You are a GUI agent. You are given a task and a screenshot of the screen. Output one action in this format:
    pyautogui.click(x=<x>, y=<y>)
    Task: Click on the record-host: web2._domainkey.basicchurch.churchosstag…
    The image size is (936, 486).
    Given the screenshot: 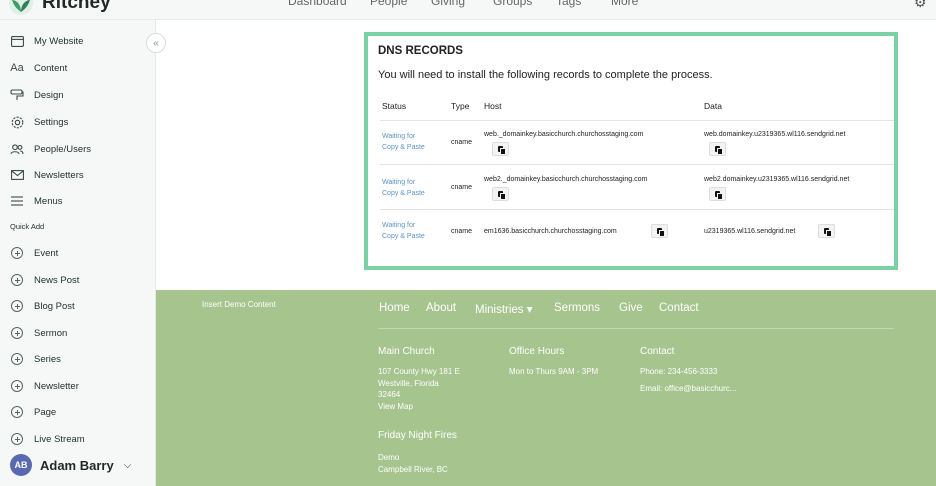 What is the action you would take?
    pyautogui.click(x=566, y=179)
    